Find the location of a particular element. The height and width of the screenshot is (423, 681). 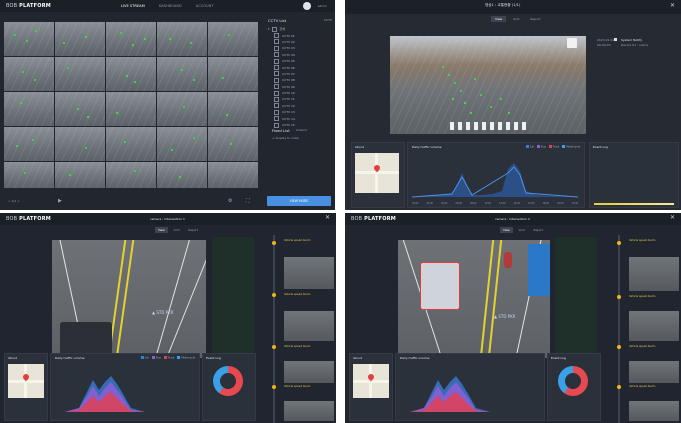

donut-chart is located at coordinates (573, 381).